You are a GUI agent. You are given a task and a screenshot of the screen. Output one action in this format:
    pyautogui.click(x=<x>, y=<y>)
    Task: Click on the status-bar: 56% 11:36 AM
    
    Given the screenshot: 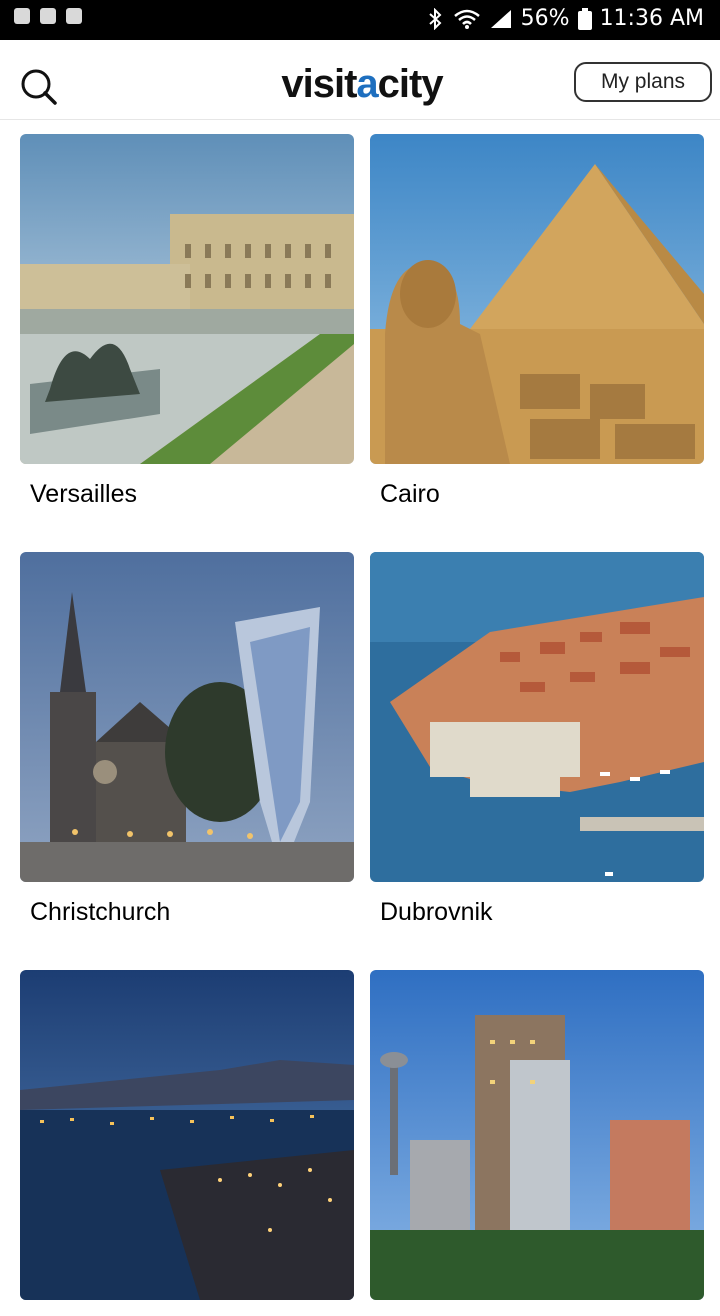 What is the action you would take?
    pyautogui.click(x=360, y=20)
    